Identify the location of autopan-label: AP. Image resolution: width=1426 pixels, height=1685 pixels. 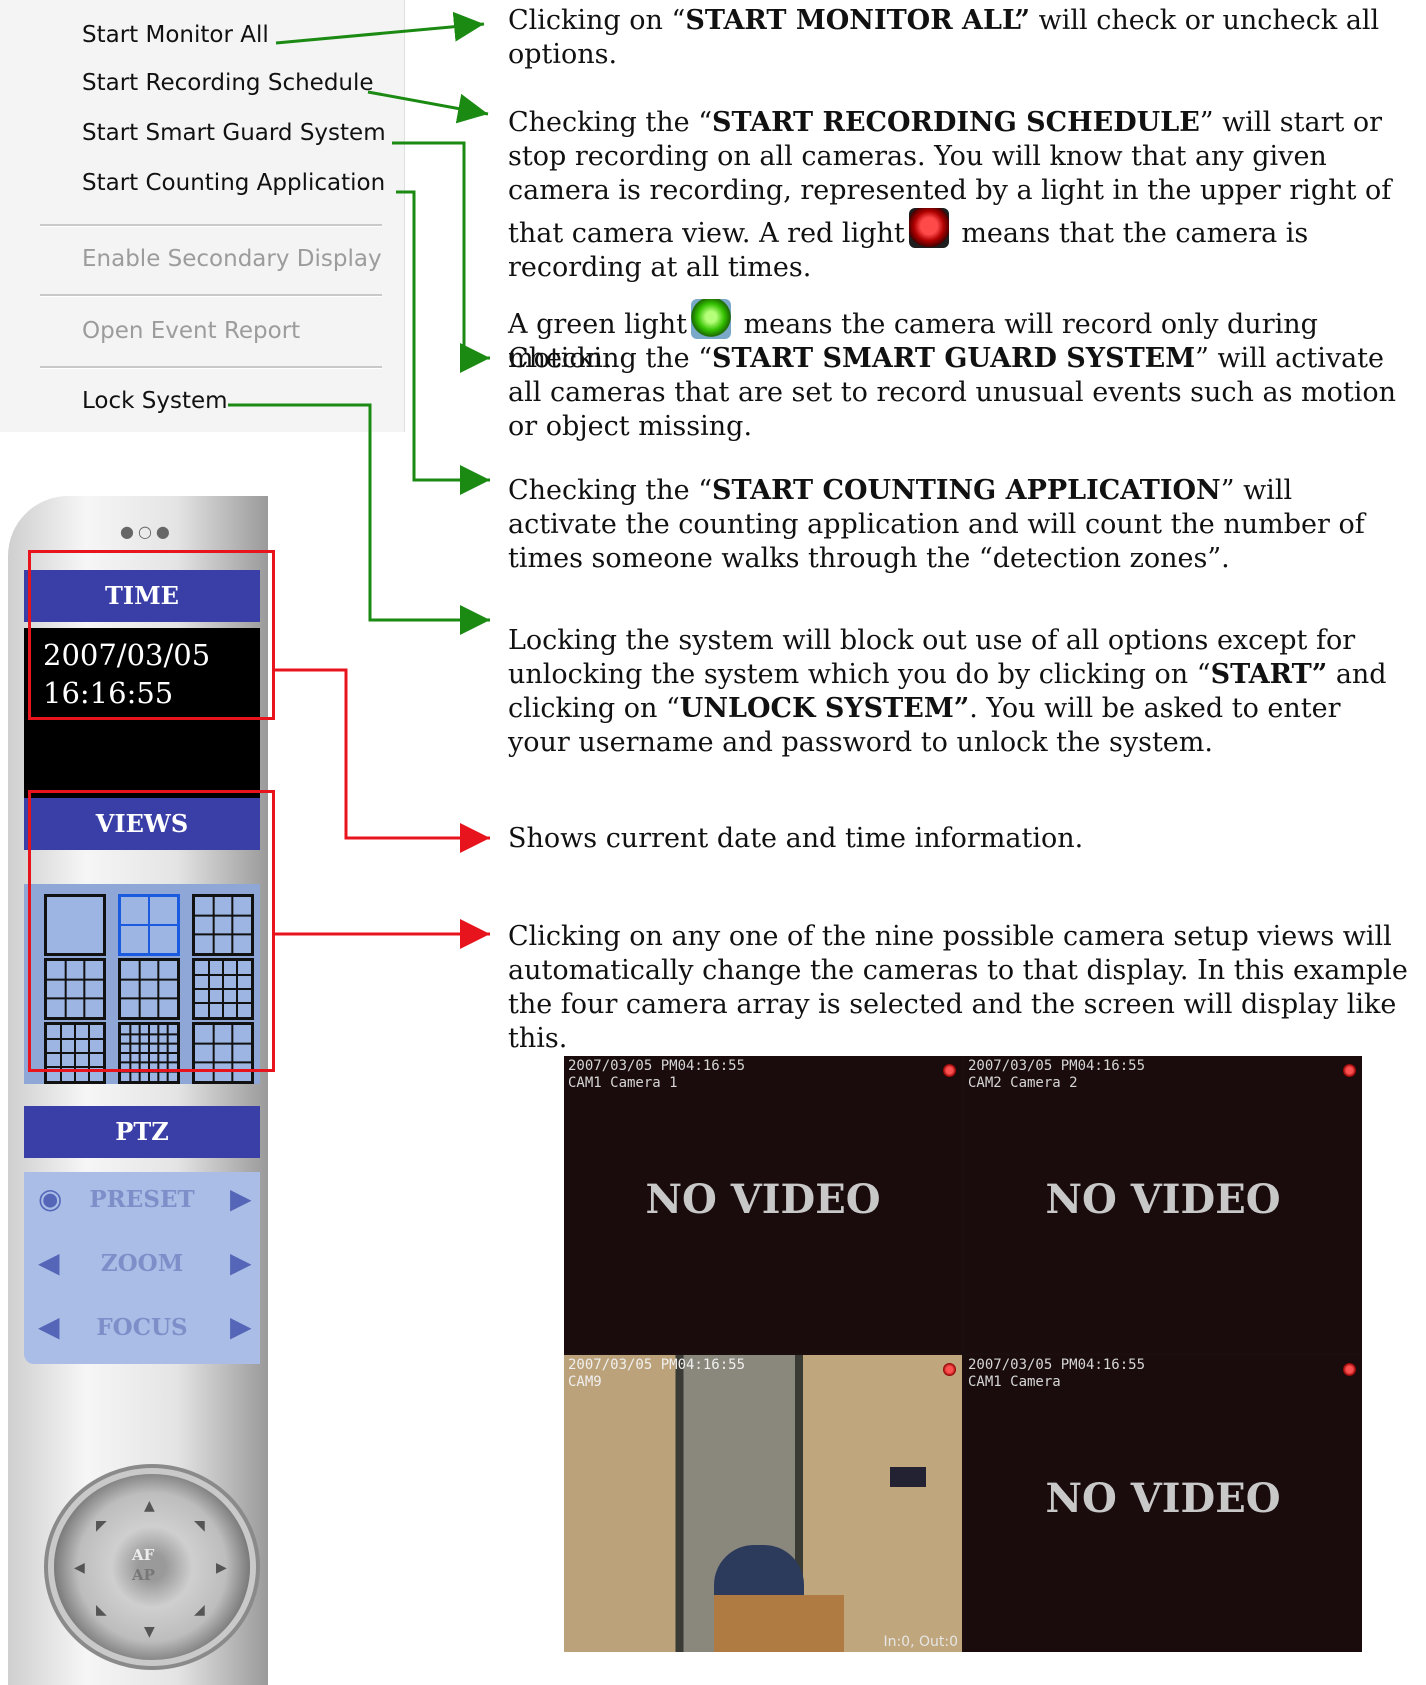
(143, 1575).